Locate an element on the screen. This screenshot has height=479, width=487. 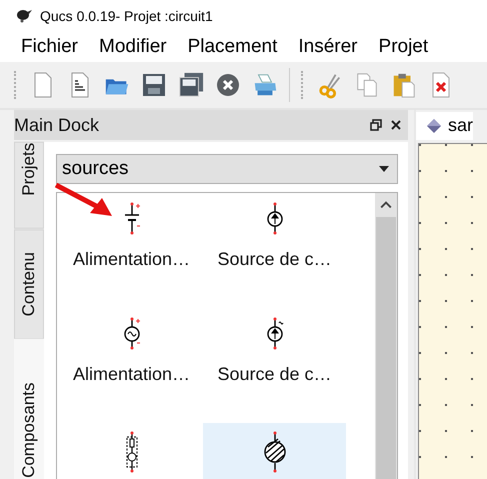
dock-title: Main Dock is located at coordinates (57, 125).